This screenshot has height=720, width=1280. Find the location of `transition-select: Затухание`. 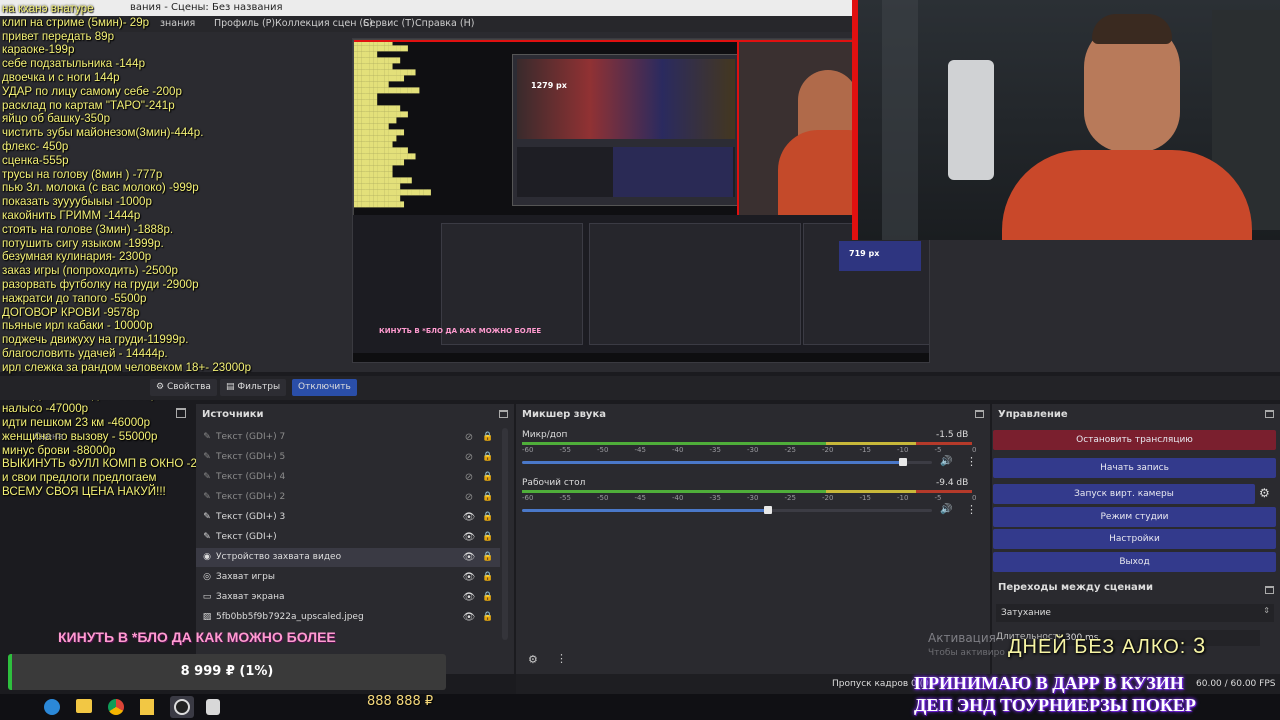

transition-select: Затухание is located at coordinates (1135, 613).